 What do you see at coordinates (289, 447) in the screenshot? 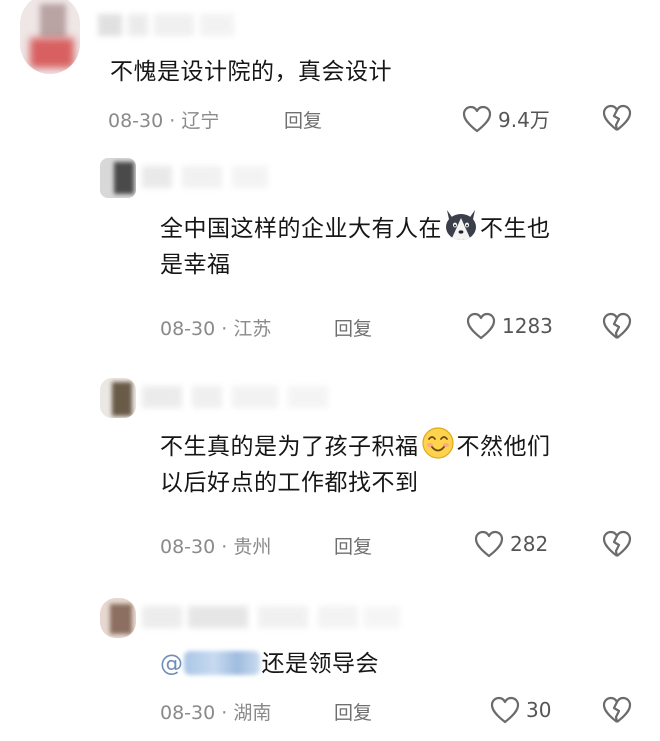
I see `comment-text-line: 不生真的是为了孩子积福` at bounding box center [289, 447].